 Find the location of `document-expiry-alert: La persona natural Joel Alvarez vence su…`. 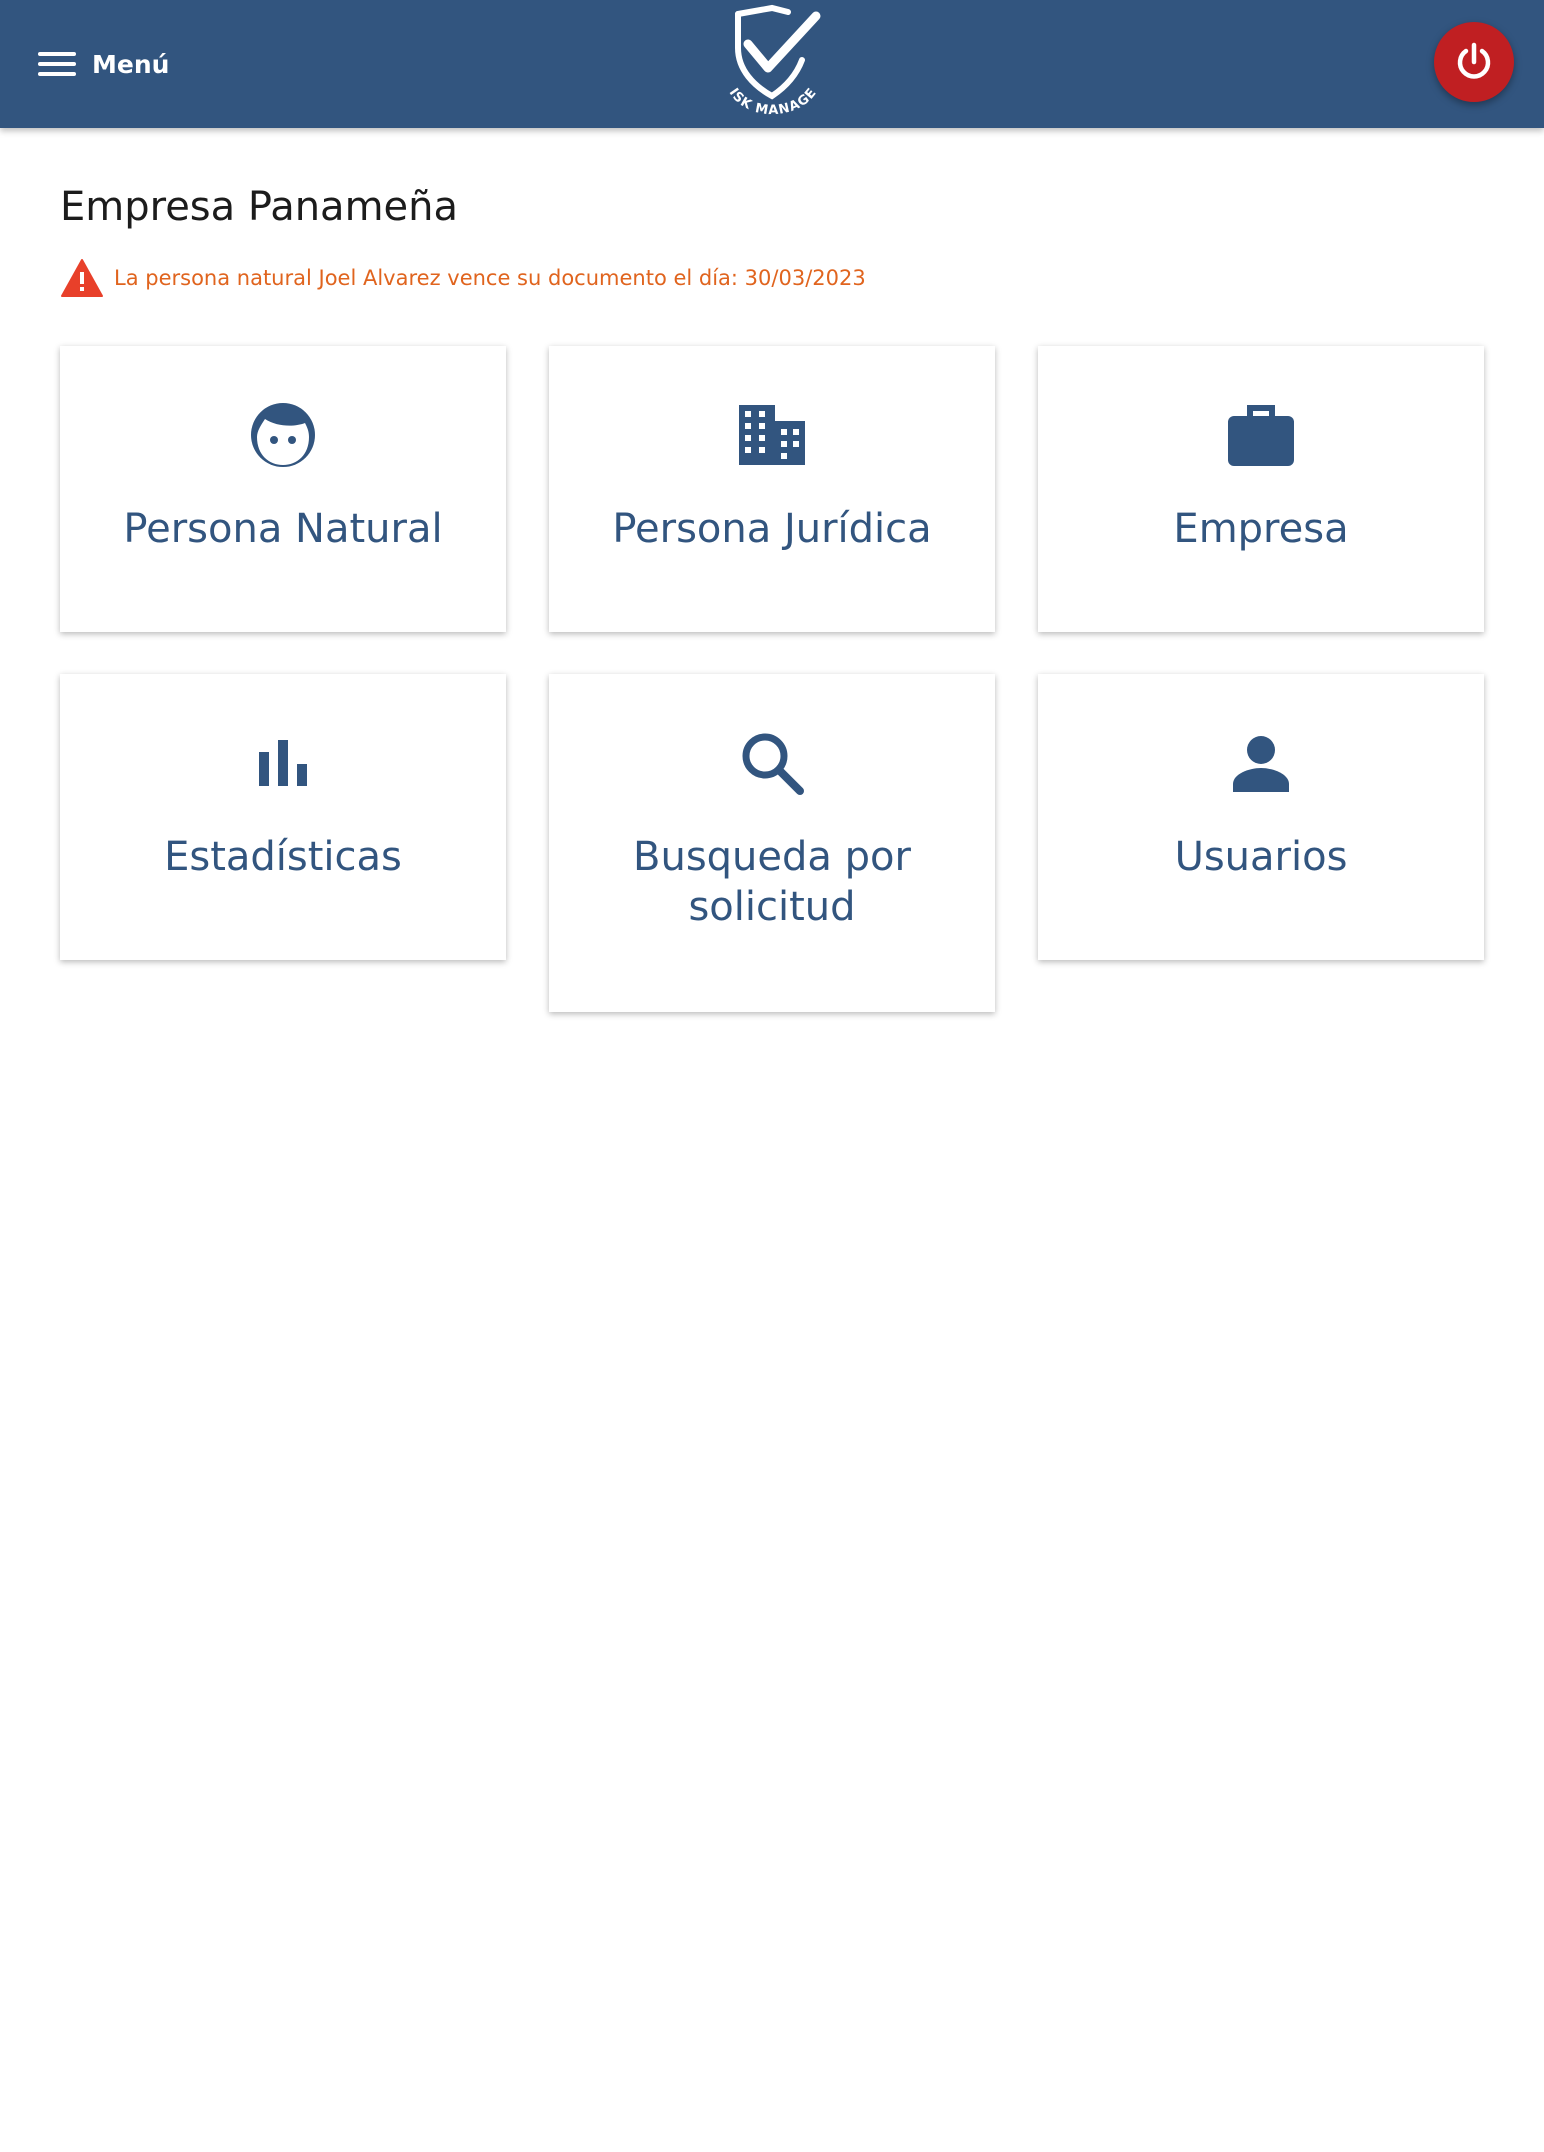

document-expiry-alert: La persona natural Joel Alvarez vence su… is located at coordinates (463, 278).